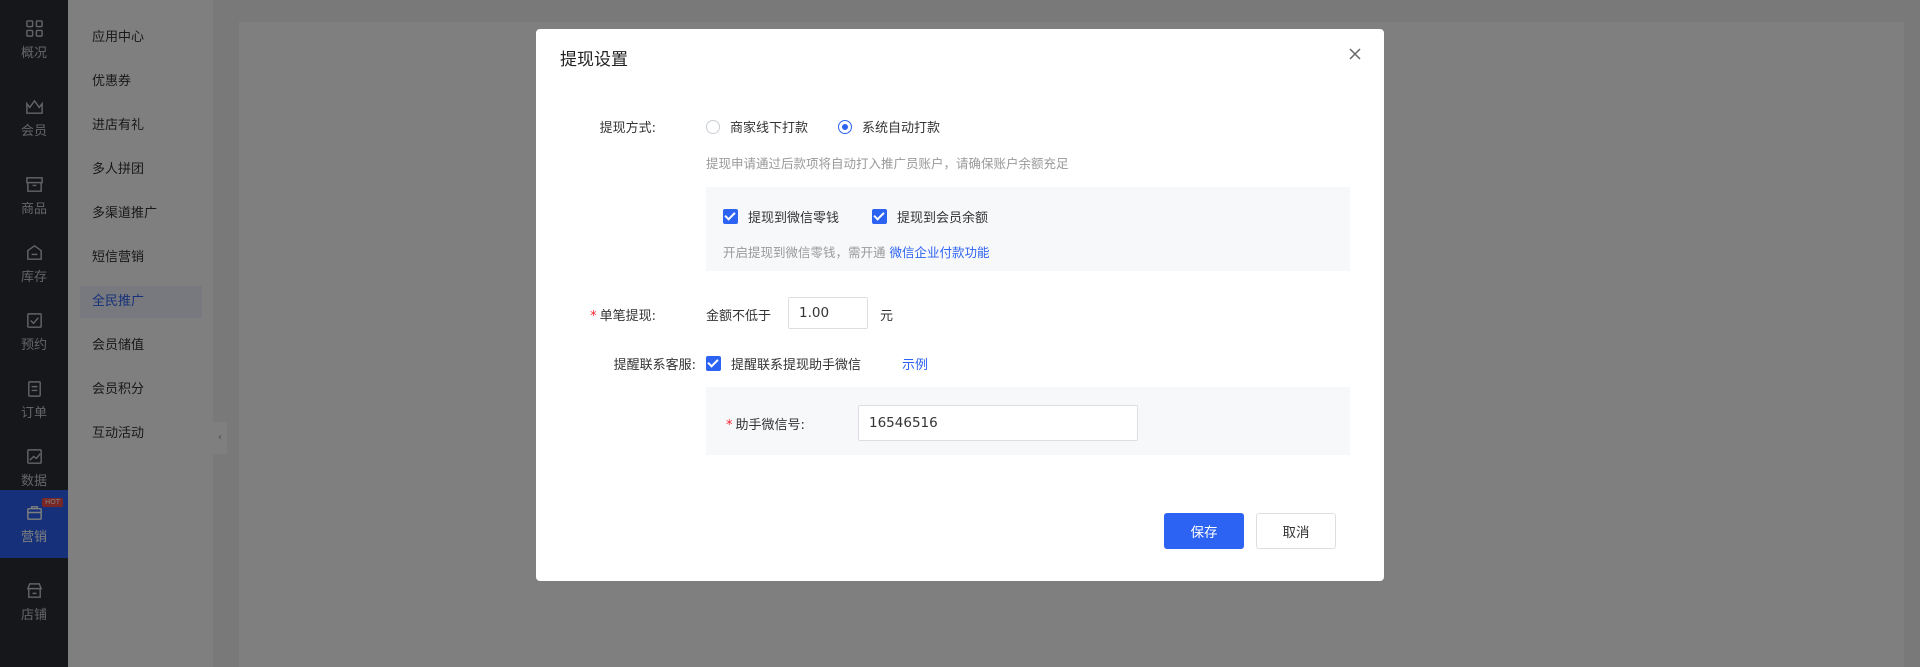 The width and height of the screenshot is (1920, 667). I want to click on radio-circle-selected, so click(845, 126).